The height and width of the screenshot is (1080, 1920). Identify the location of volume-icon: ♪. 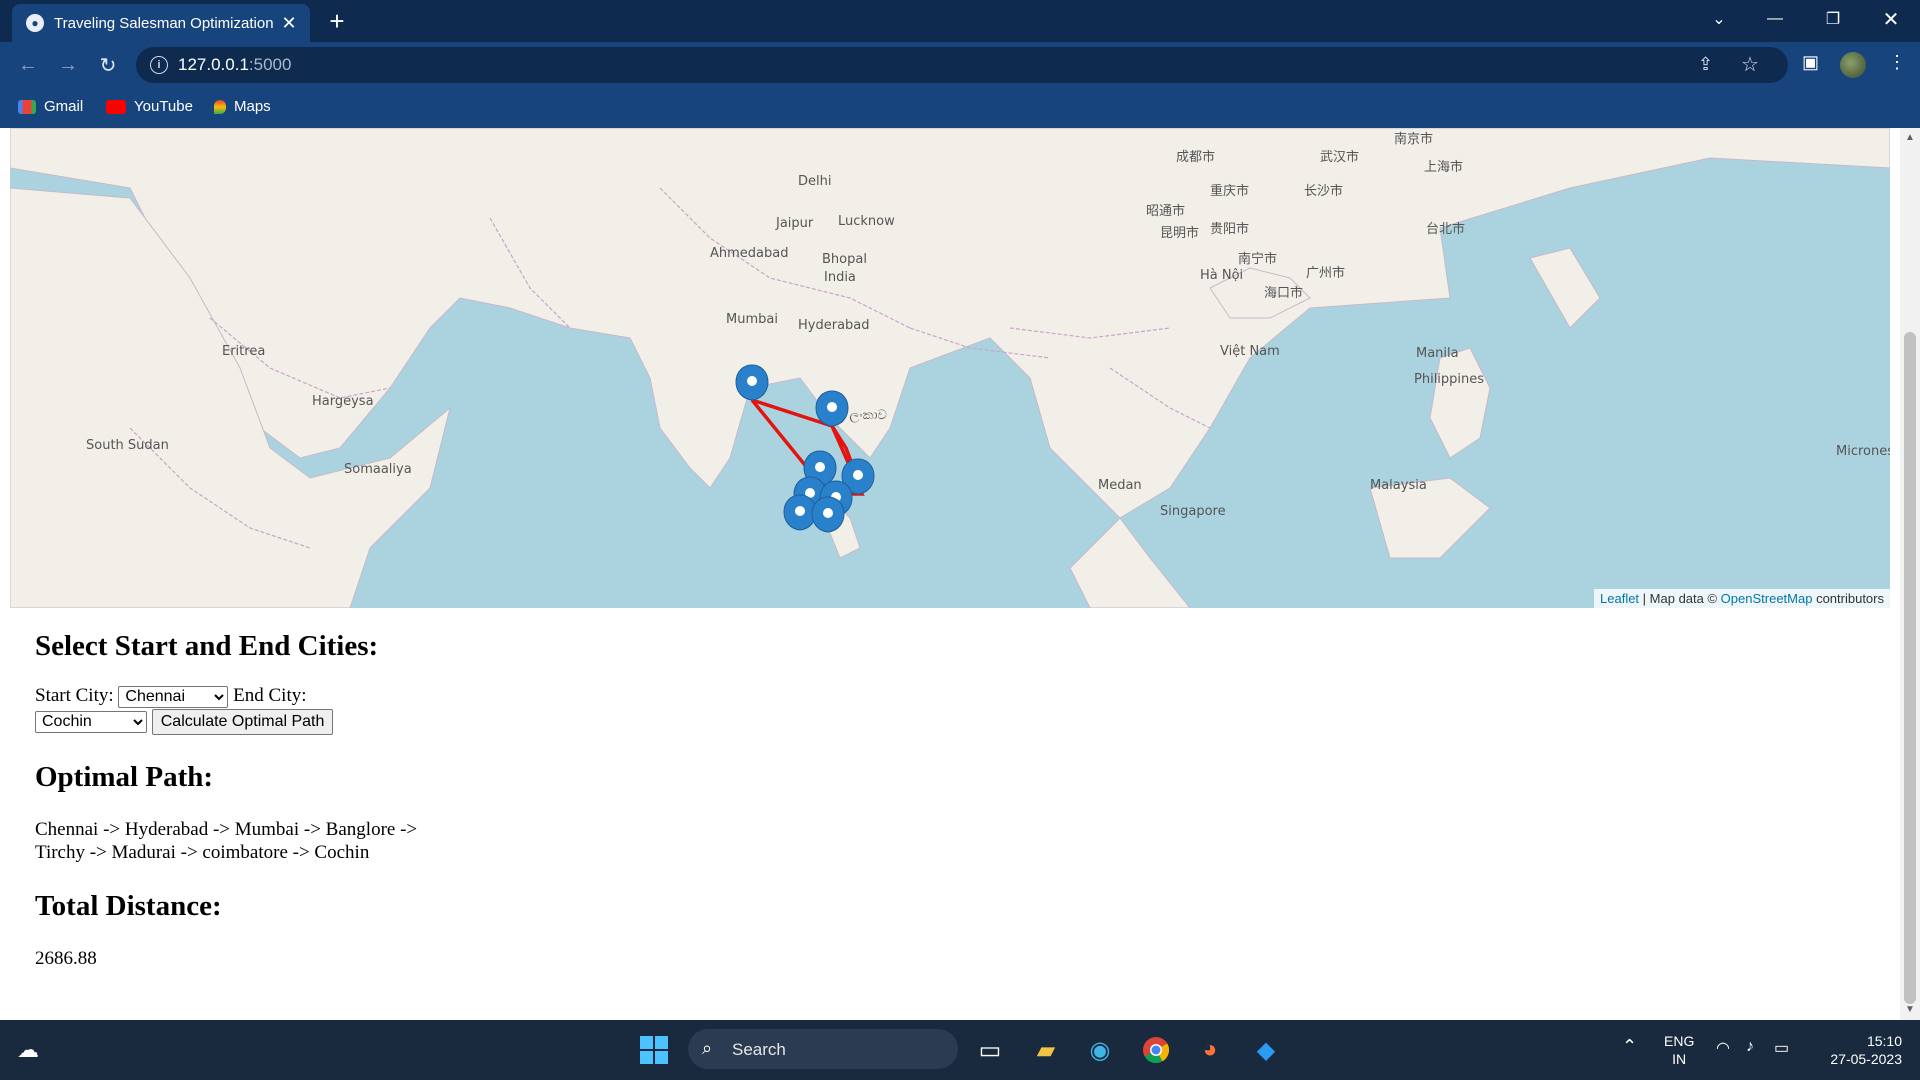
(1750, 1047).